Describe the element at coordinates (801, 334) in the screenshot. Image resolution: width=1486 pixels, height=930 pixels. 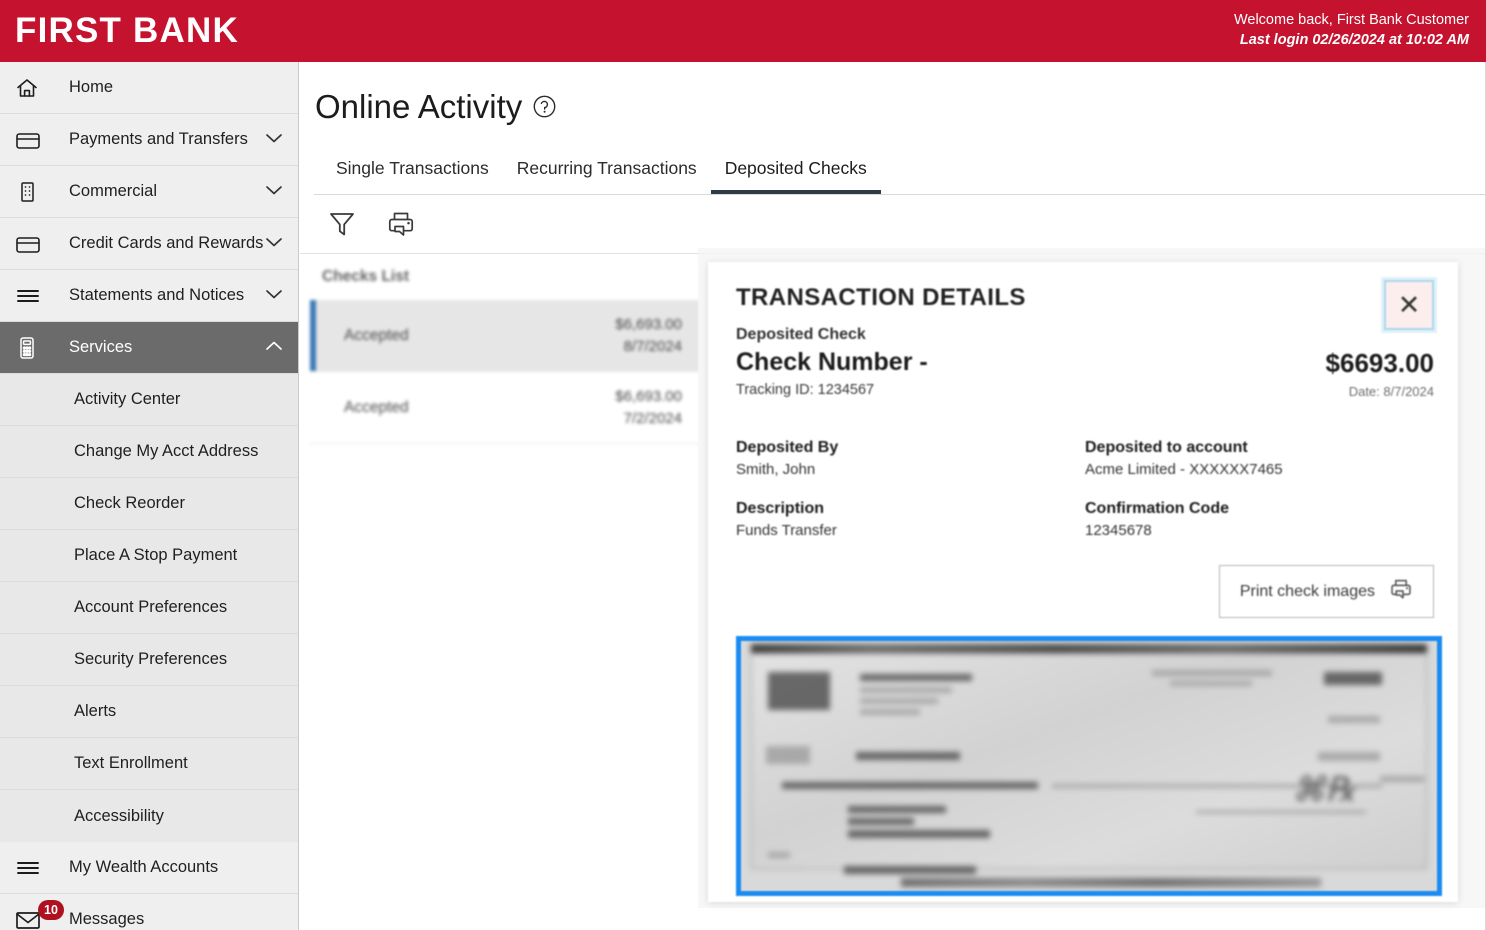
I see `modal-subheading: Deposited Check` at that location.